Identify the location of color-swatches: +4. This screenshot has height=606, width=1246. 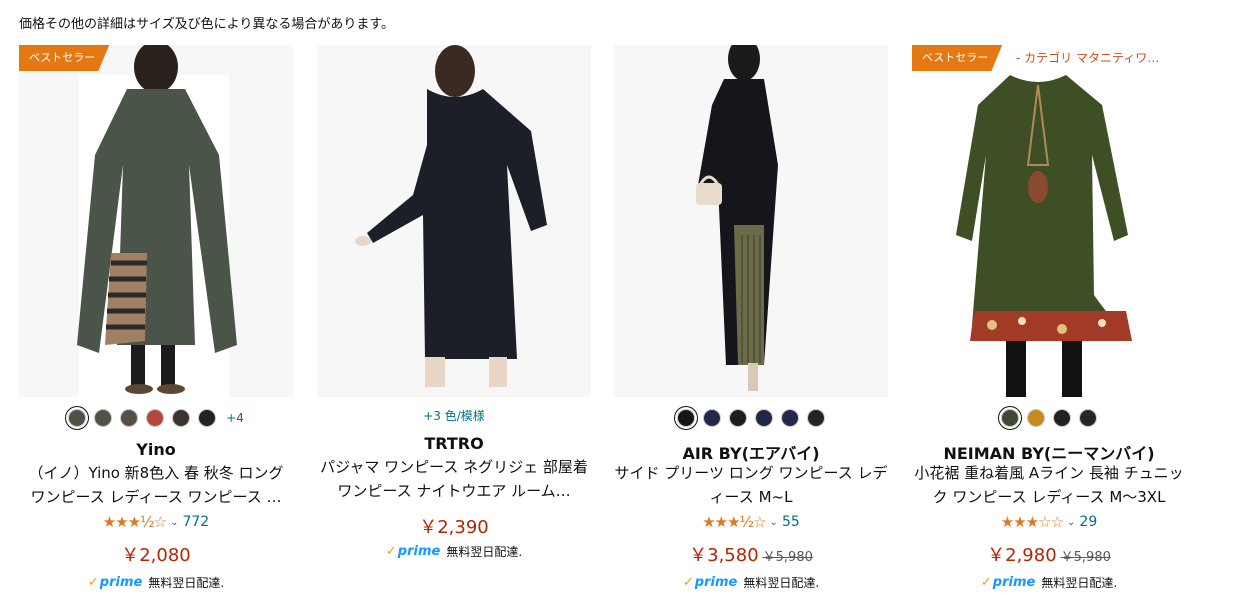
(156, 418).